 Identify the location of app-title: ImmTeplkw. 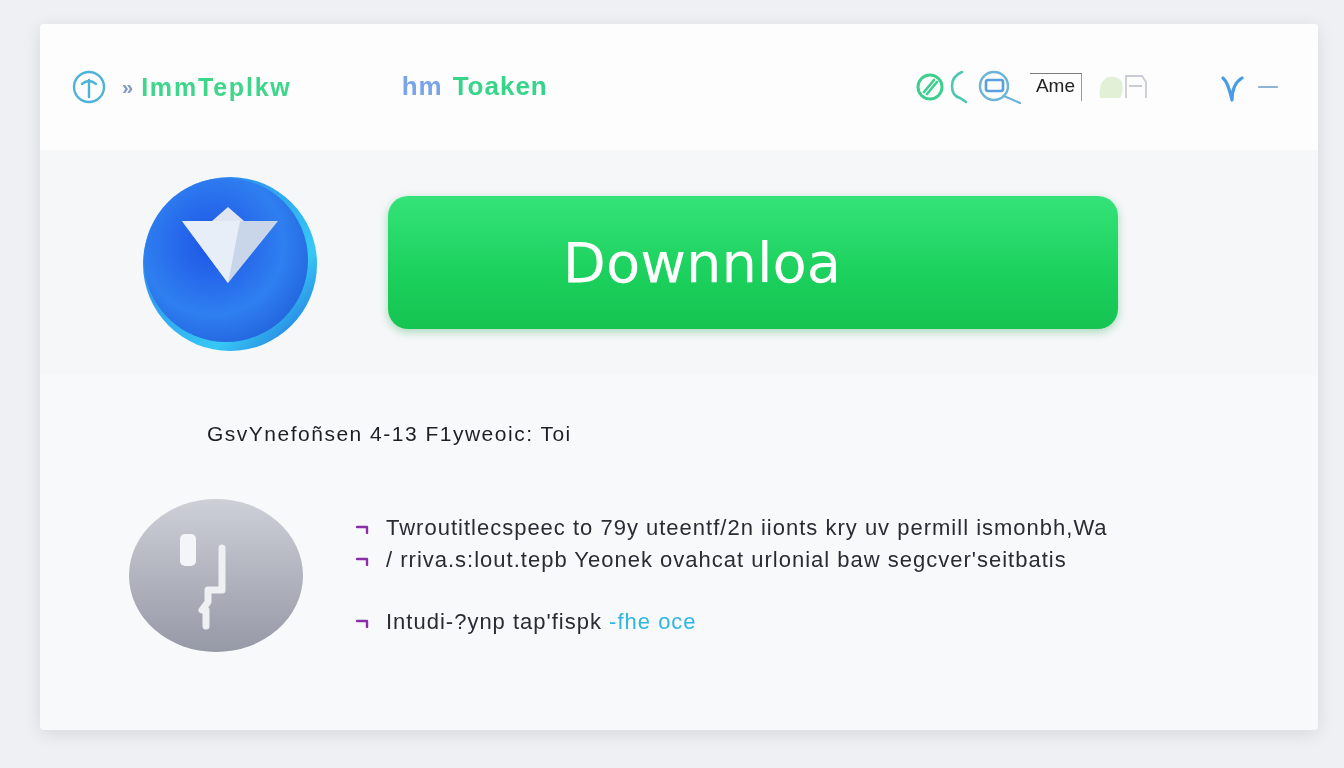
(216, 87).